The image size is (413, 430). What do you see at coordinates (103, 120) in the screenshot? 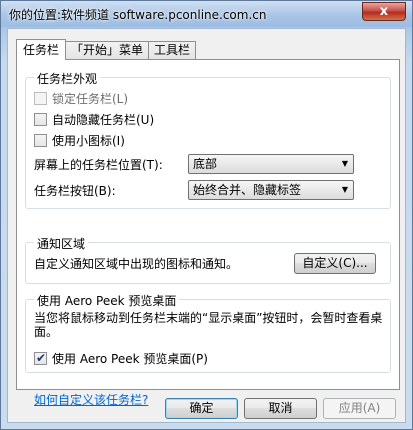
I see `auto-hide-label: 自动隐藏任务栏(U)` at bounding box center [103, 120].